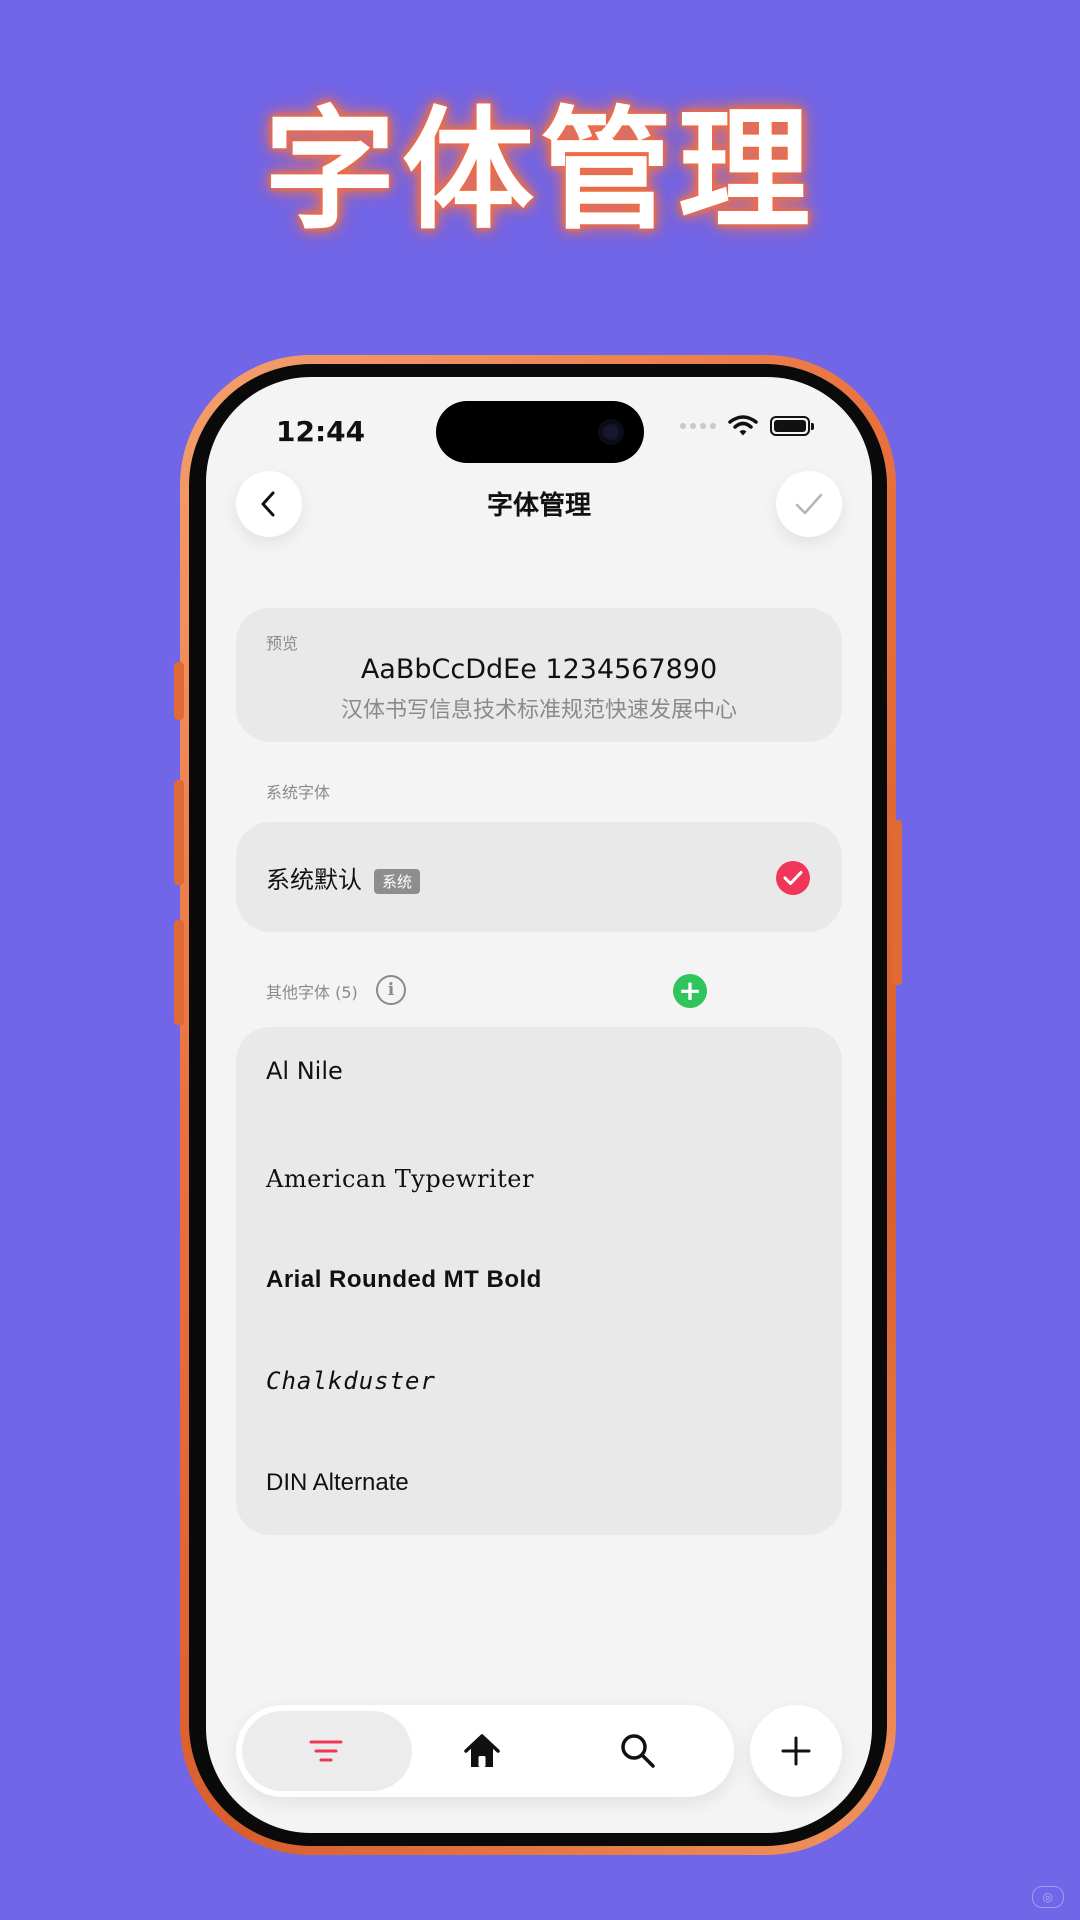 The image size is (1080, 1920). I want to click on tab-list, so click(326, 1751).